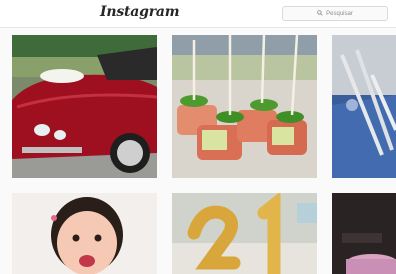  I want to click on search-icon, so click(320, 13).